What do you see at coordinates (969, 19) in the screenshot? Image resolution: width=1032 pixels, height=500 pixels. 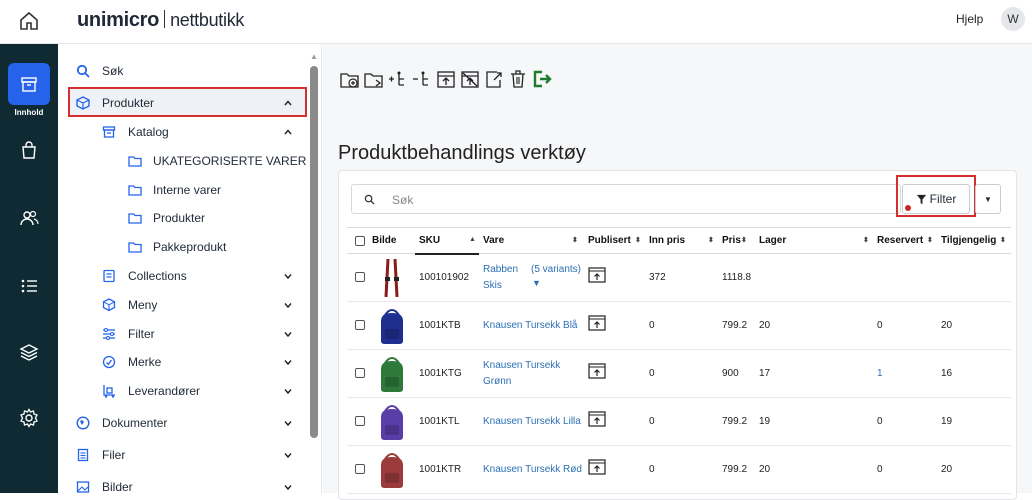 I see `help-link: Hjelp` at bounding box center [969, 19].